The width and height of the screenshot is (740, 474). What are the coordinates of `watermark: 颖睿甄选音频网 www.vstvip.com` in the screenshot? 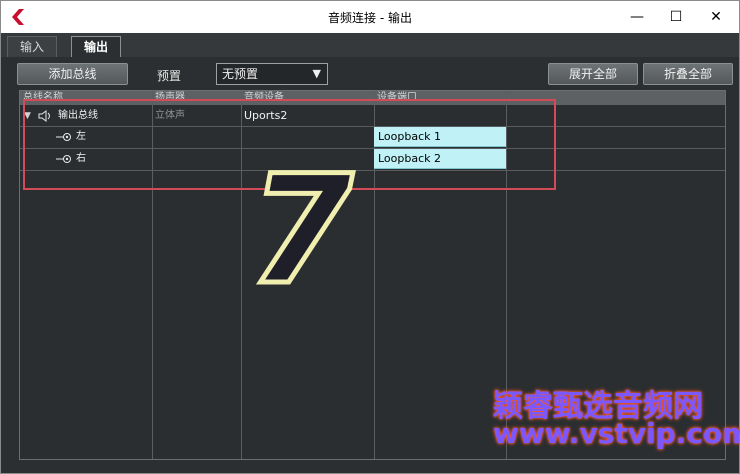 It's located at (616, 421).